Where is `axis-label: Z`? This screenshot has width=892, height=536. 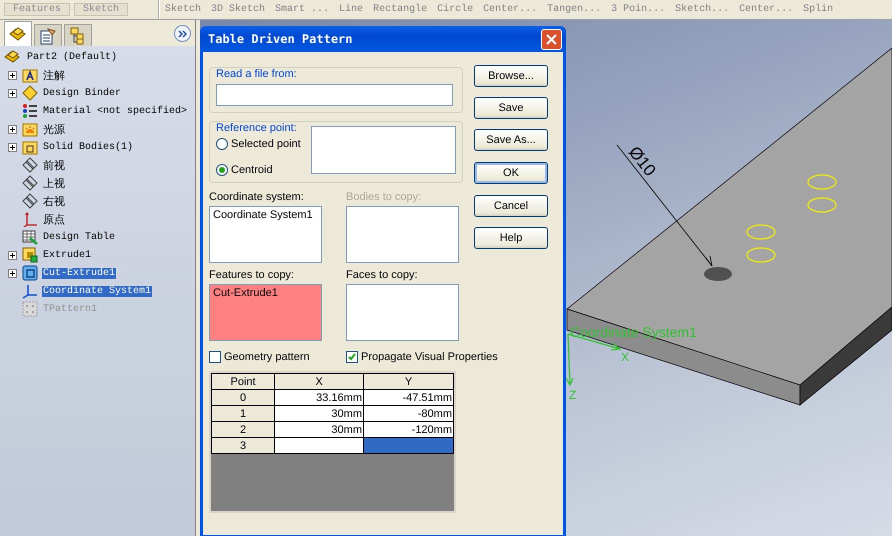 axis-label: Z is located at coordinates (572, 395).